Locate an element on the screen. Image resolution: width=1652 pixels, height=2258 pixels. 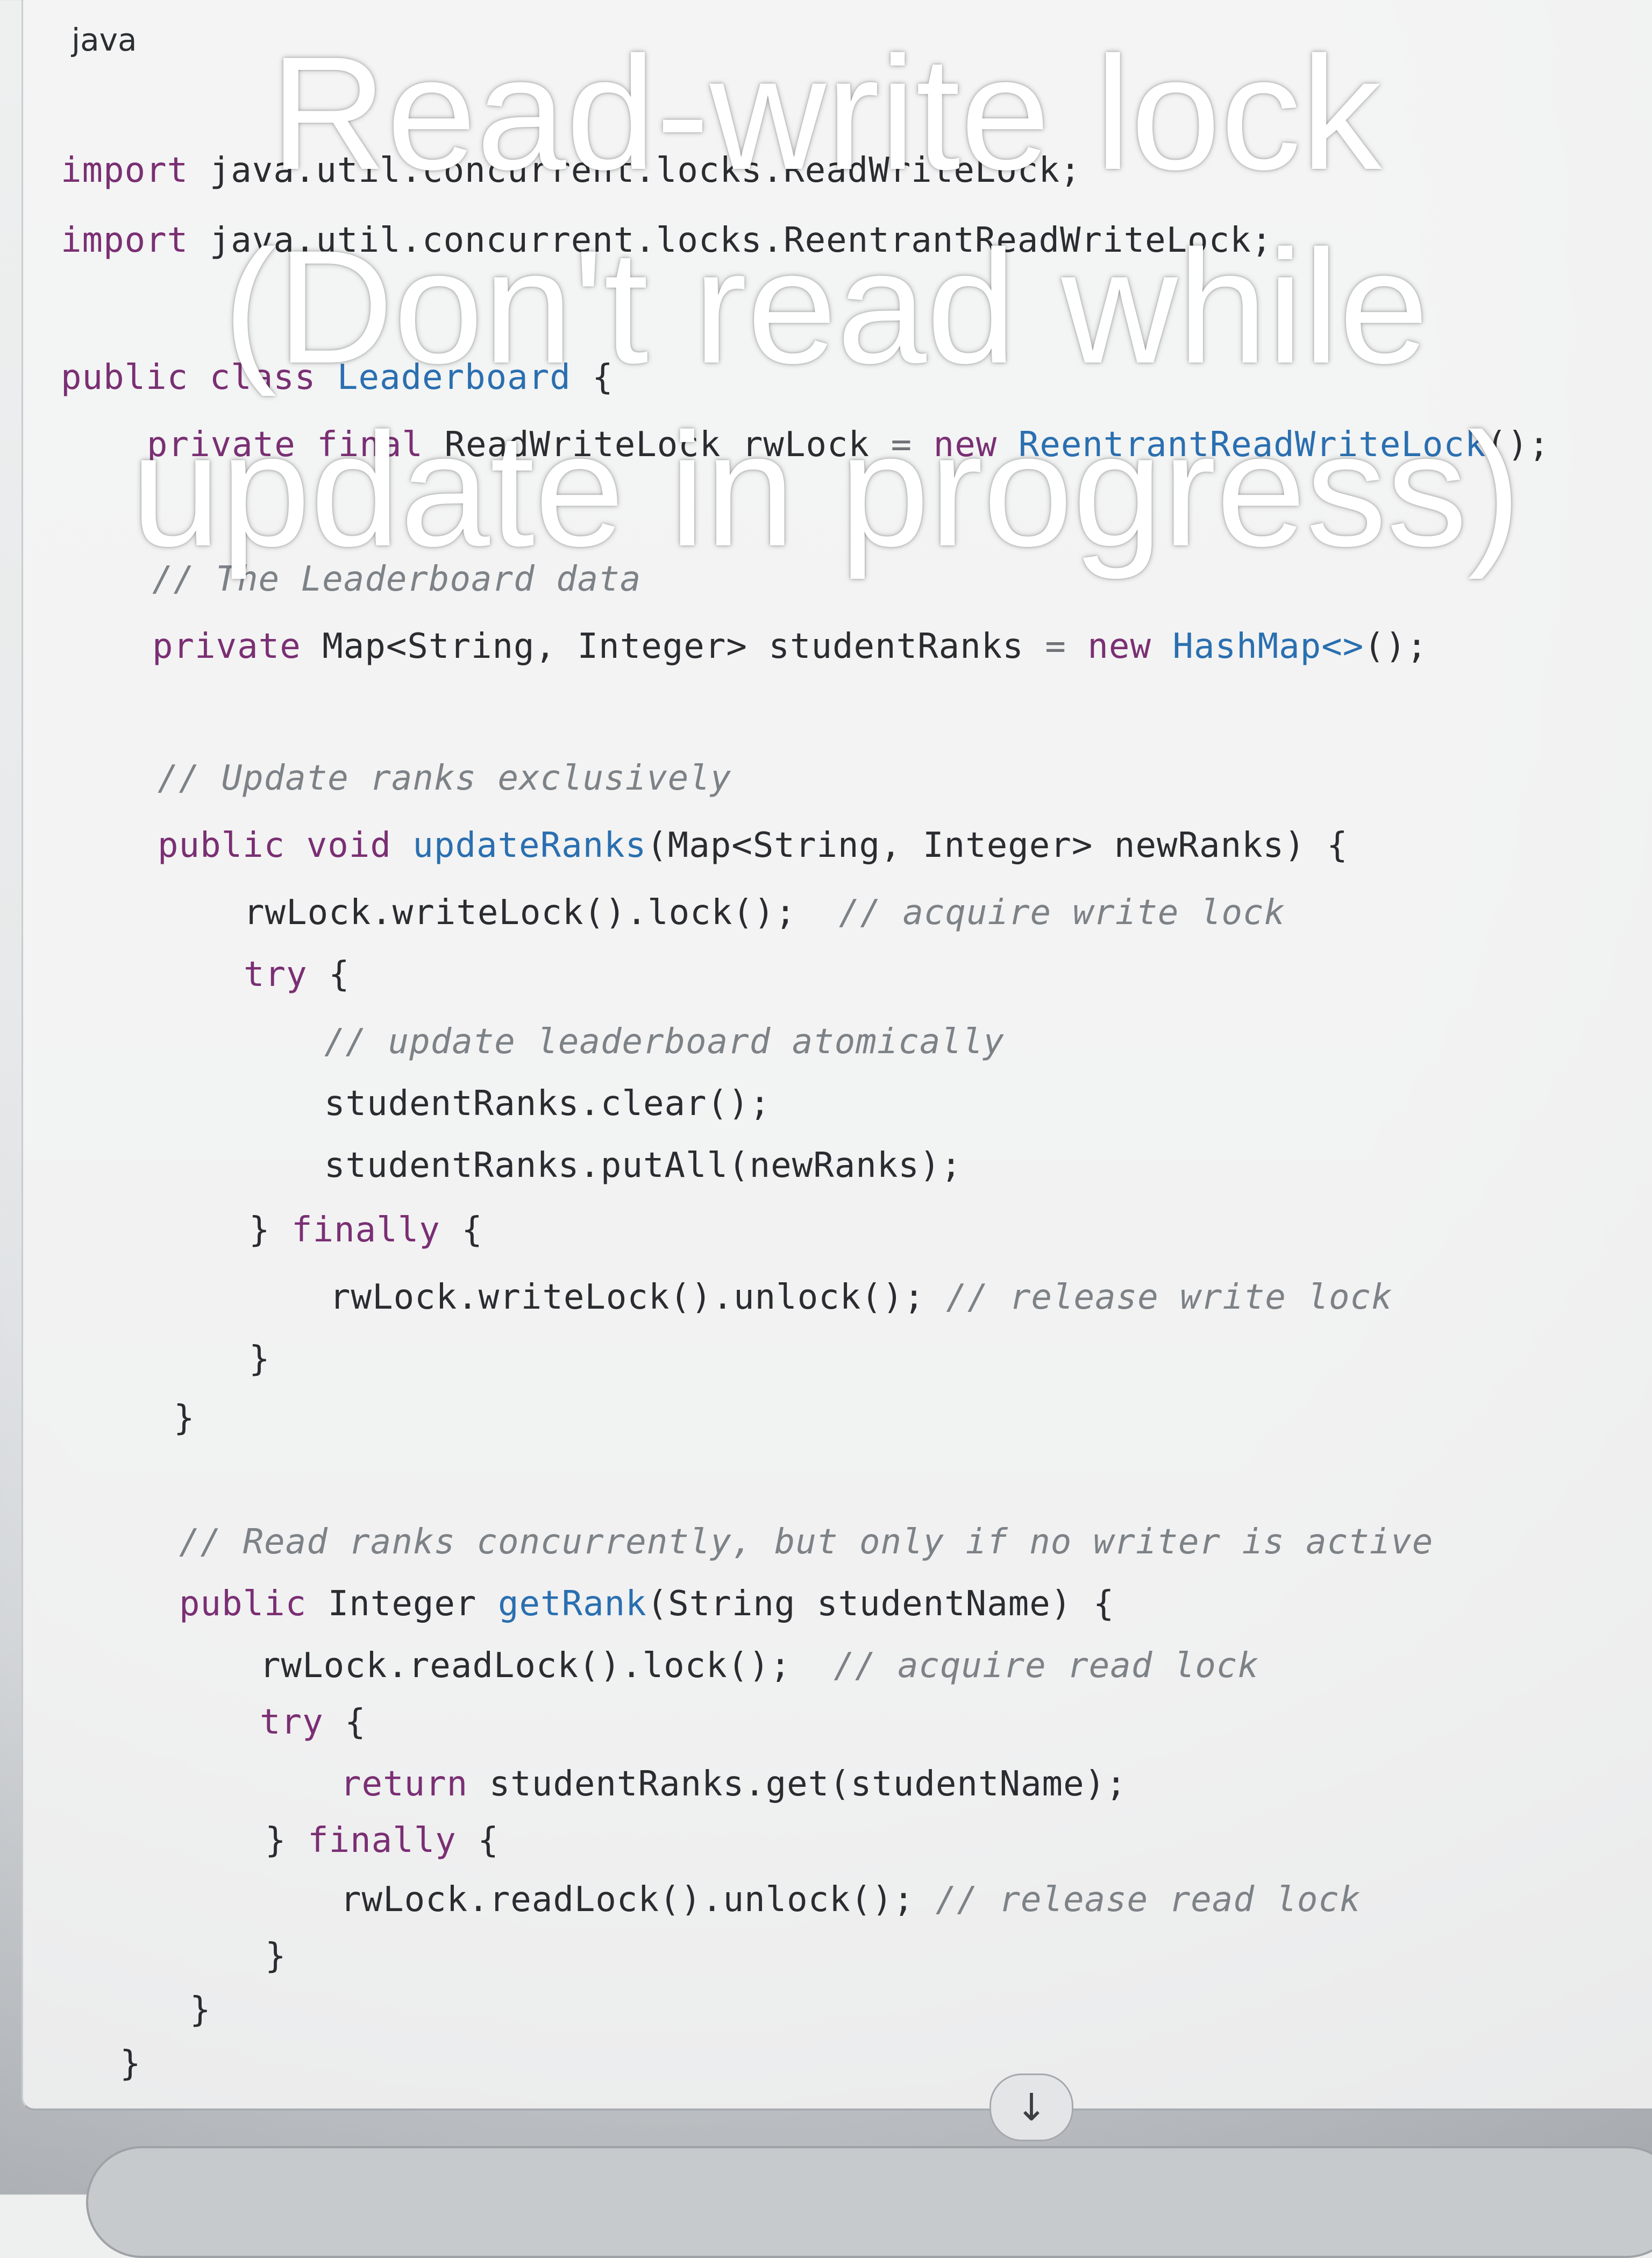
code-token: updateRanks is located at coordinates (529, 846).